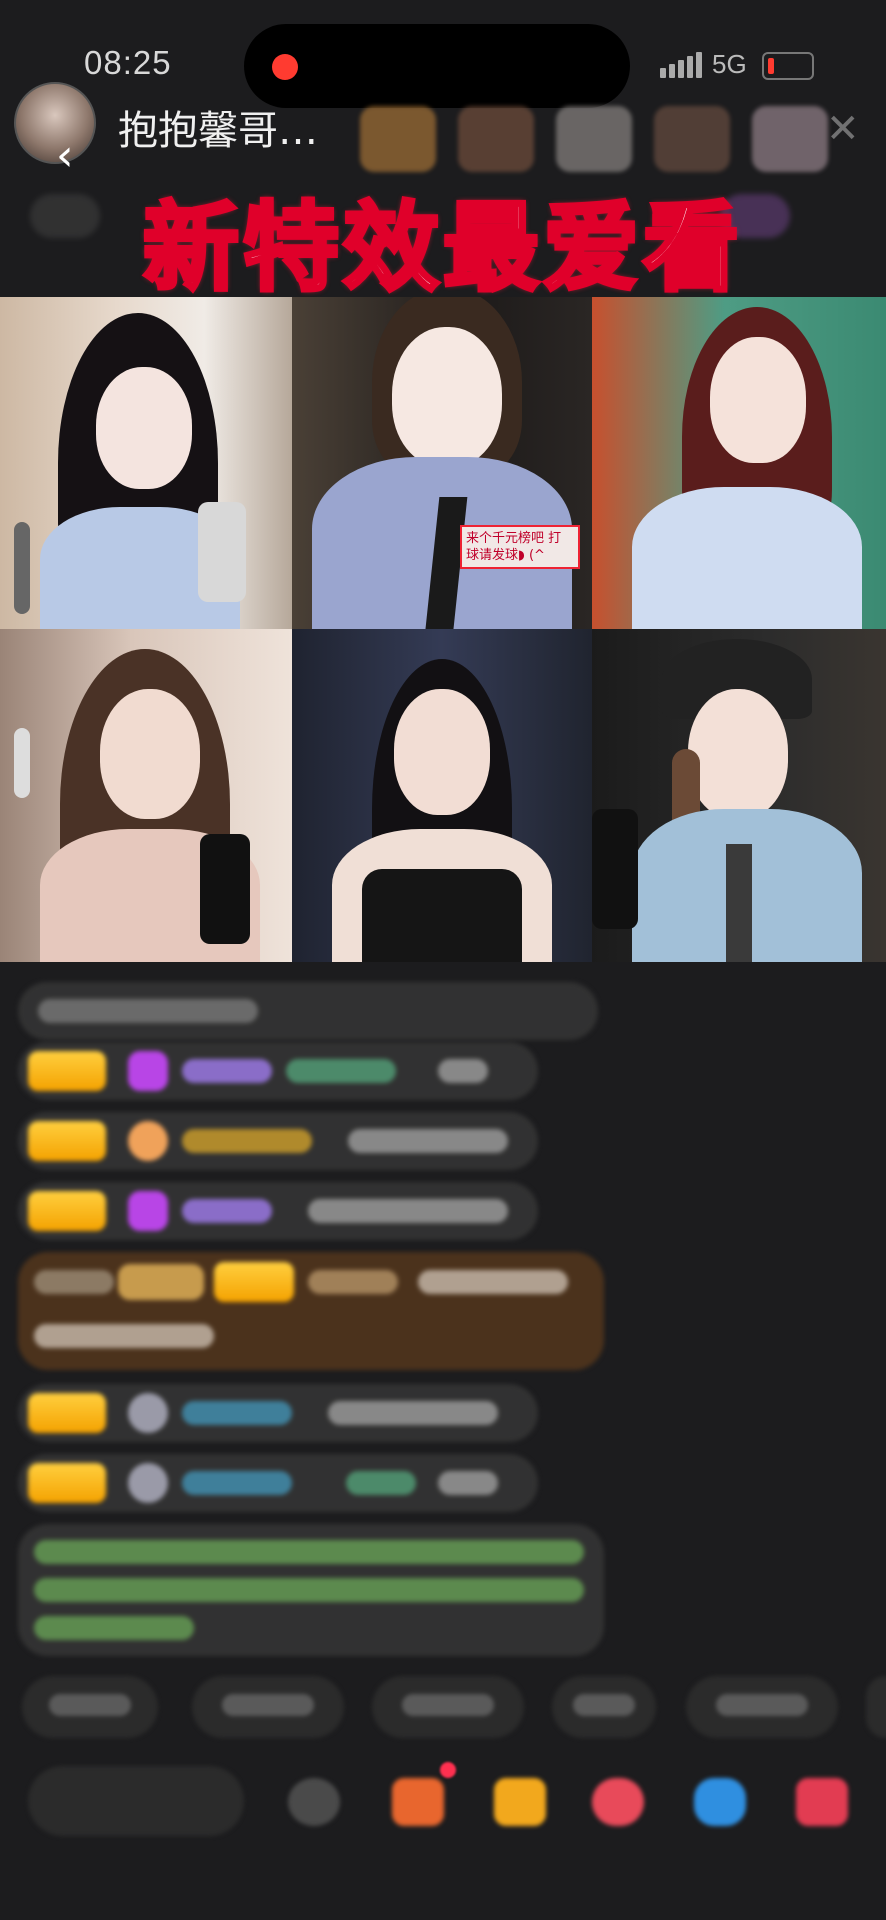 This screenshot has width=886, height=1920. I want to click on shop-icon, so click(418, 1802).